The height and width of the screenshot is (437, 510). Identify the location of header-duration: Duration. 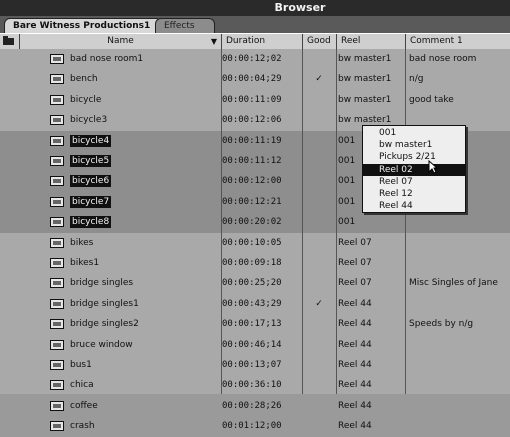
(262, 41).